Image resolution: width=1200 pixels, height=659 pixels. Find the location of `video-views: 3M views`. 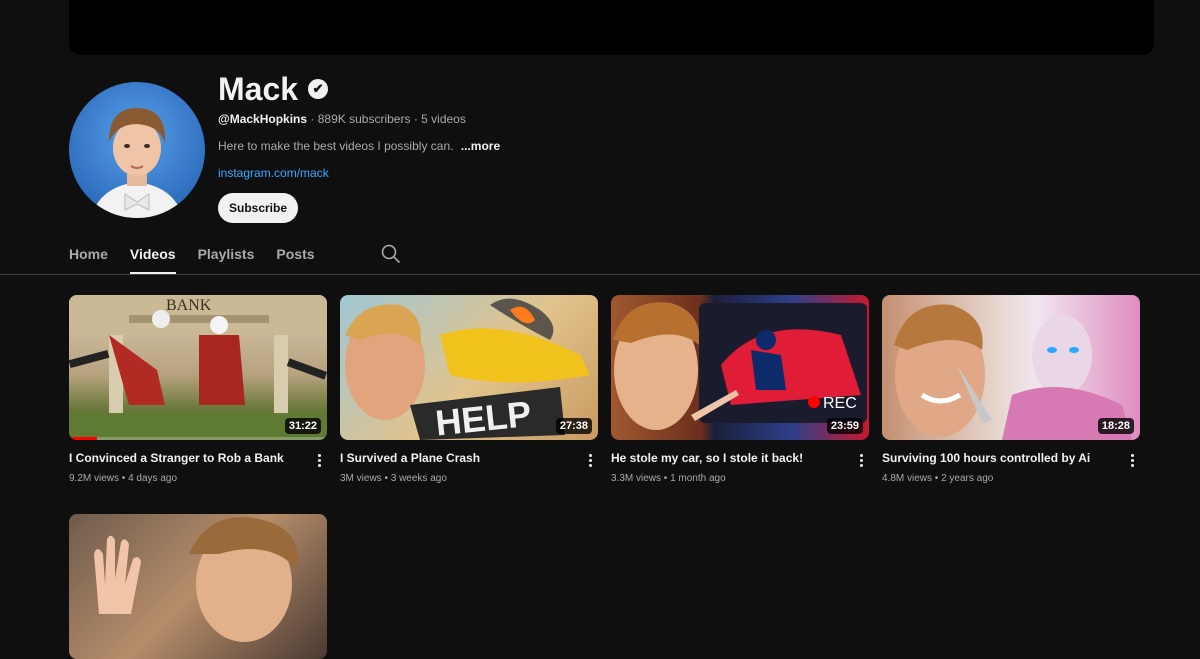

video-views: 3M views is located at coordinates (361, 478).